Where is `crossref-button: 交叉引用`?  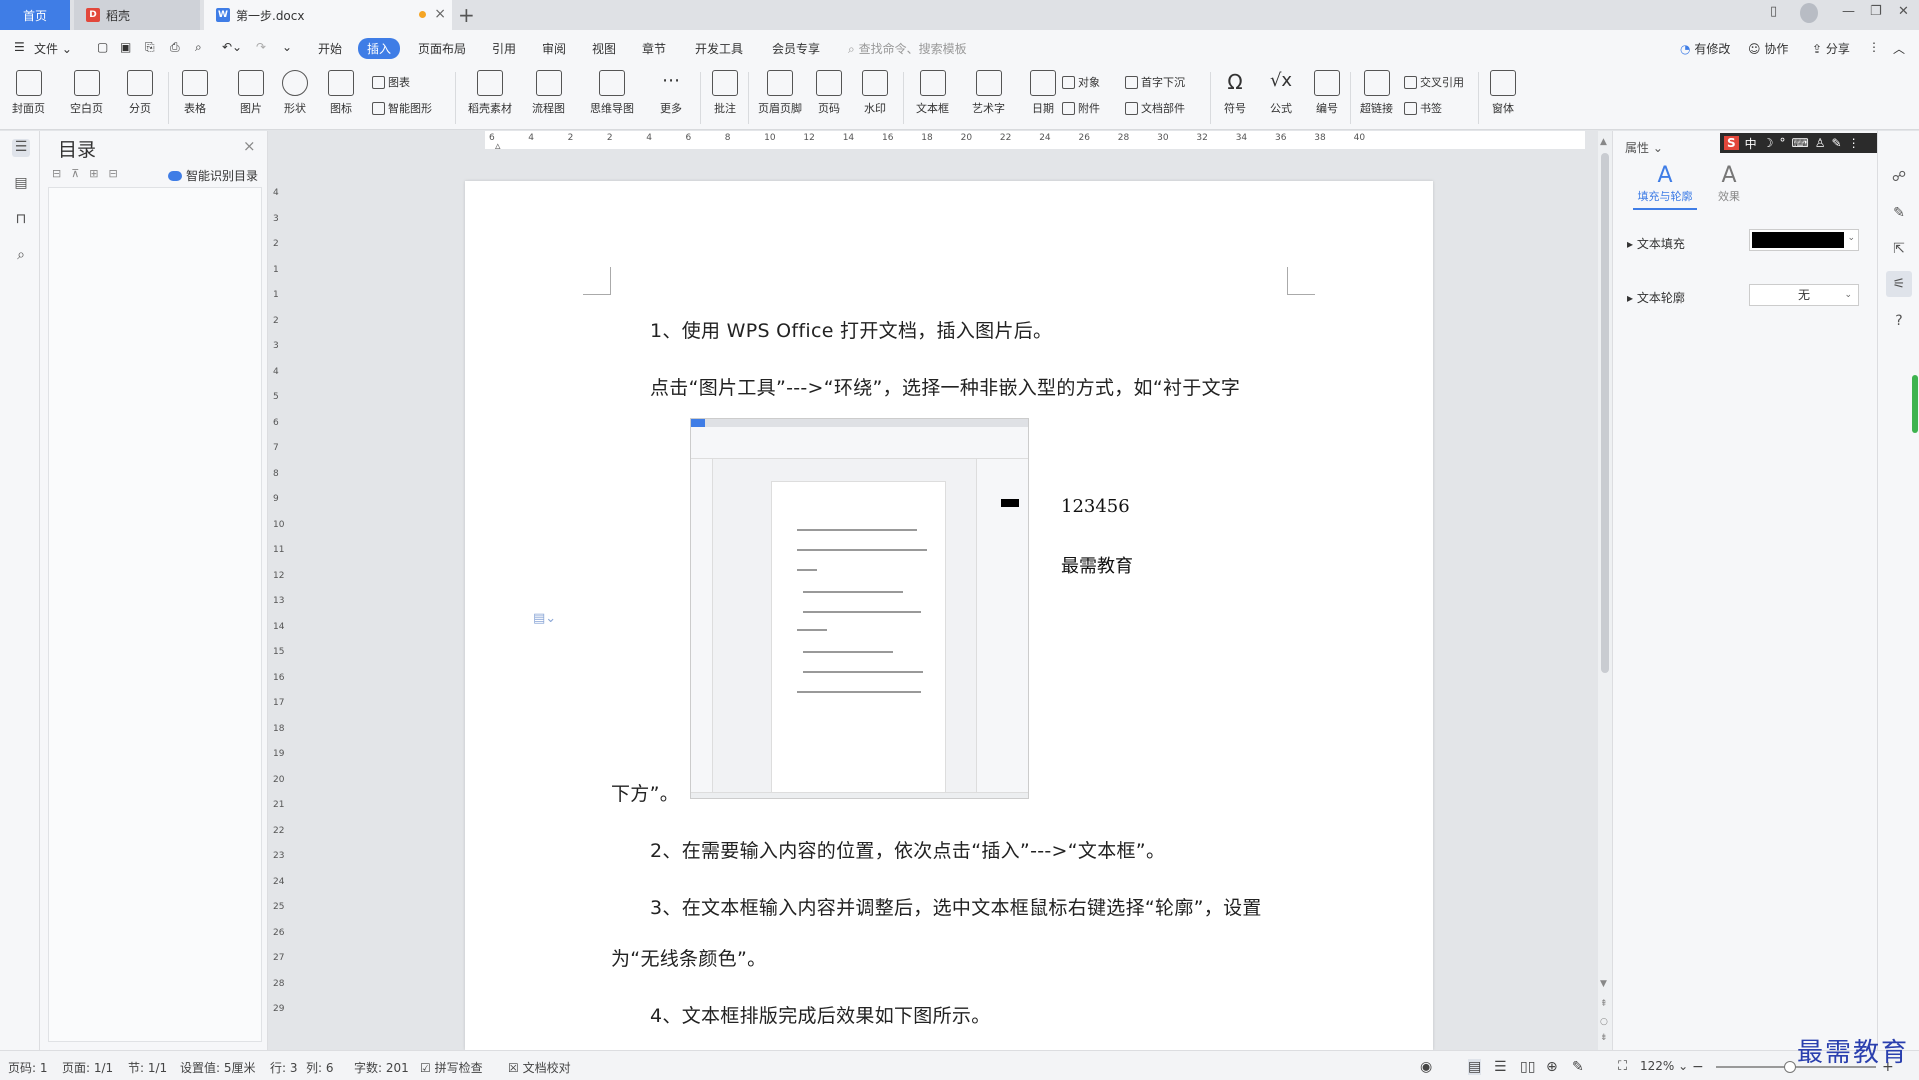
crossref-button: 交叉引用 is located at coordinates (1434, 82).